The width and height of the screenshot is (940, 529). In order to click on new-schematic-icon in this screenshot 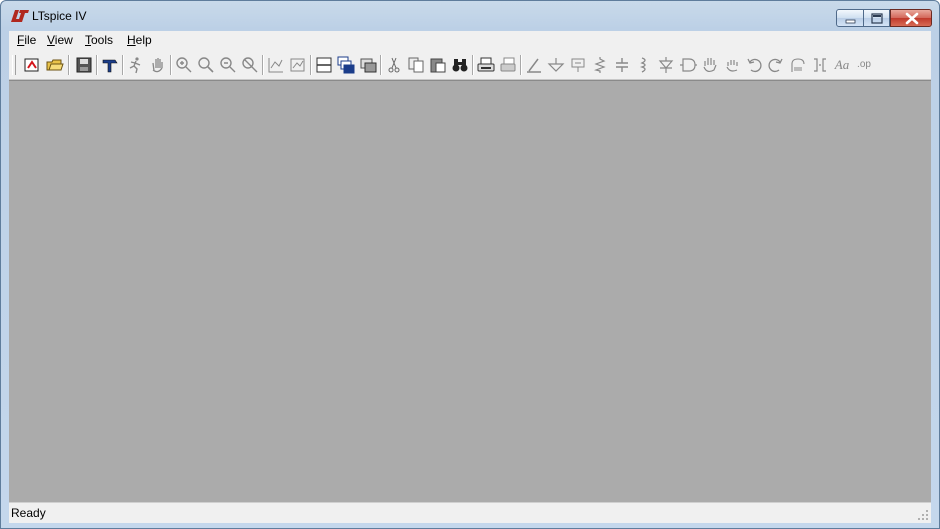, I will do `click(32, 65)`.